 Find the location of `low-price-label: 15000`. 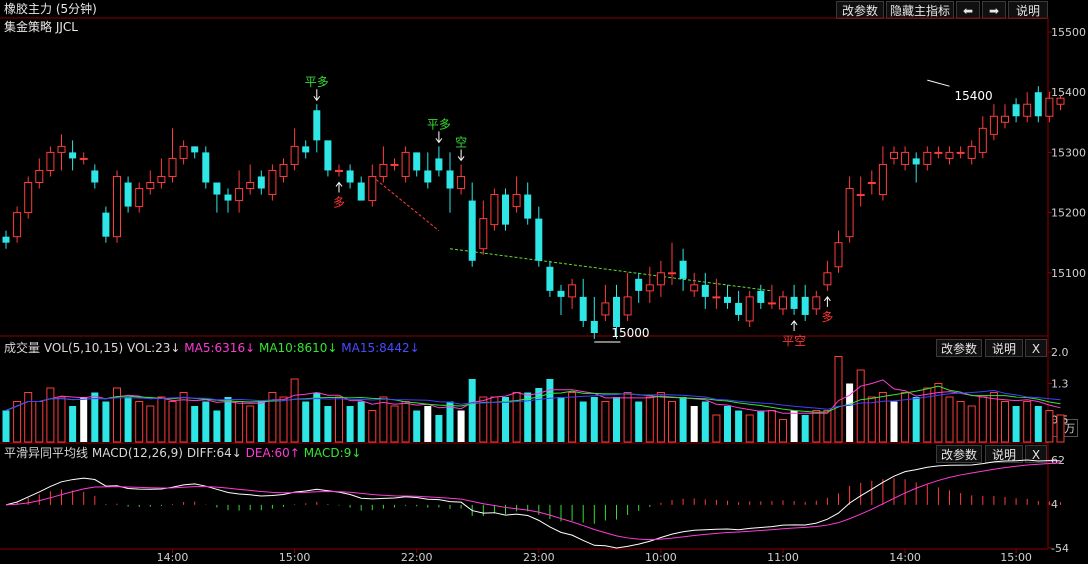

low-price-label: 15000 is located at coordinates (630, 333).